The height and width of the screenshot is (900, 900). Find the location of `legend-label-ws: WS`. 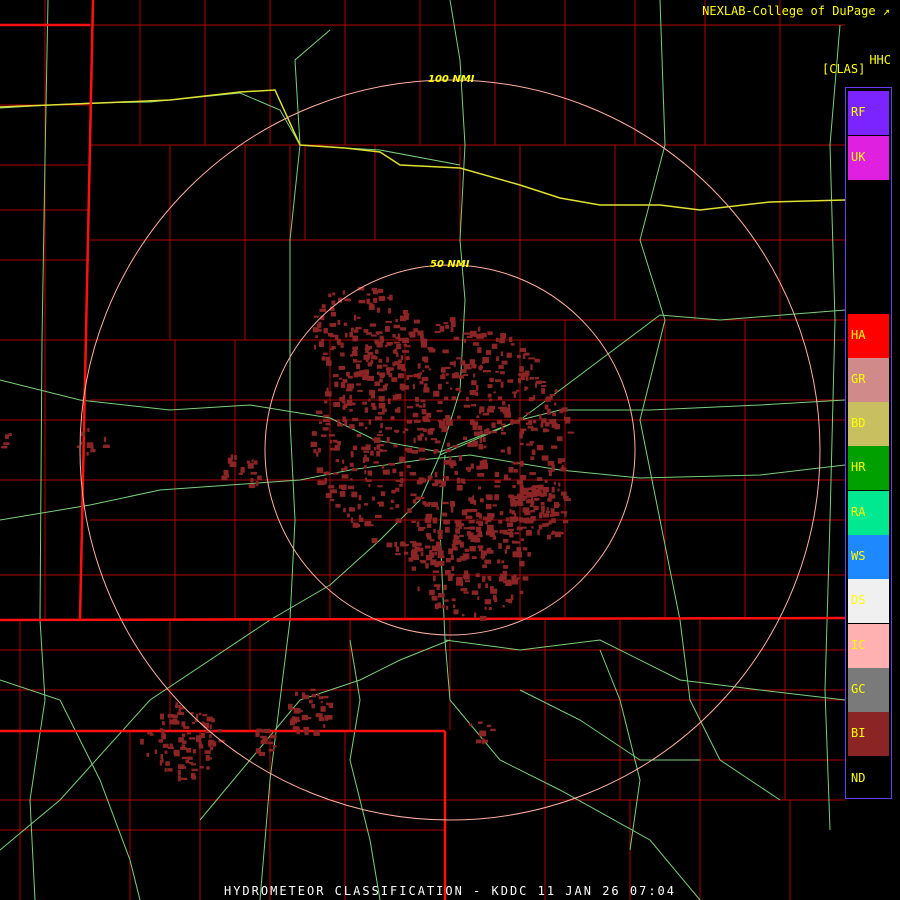

legend-label-ws: WS is located at coordinates (858, 556).